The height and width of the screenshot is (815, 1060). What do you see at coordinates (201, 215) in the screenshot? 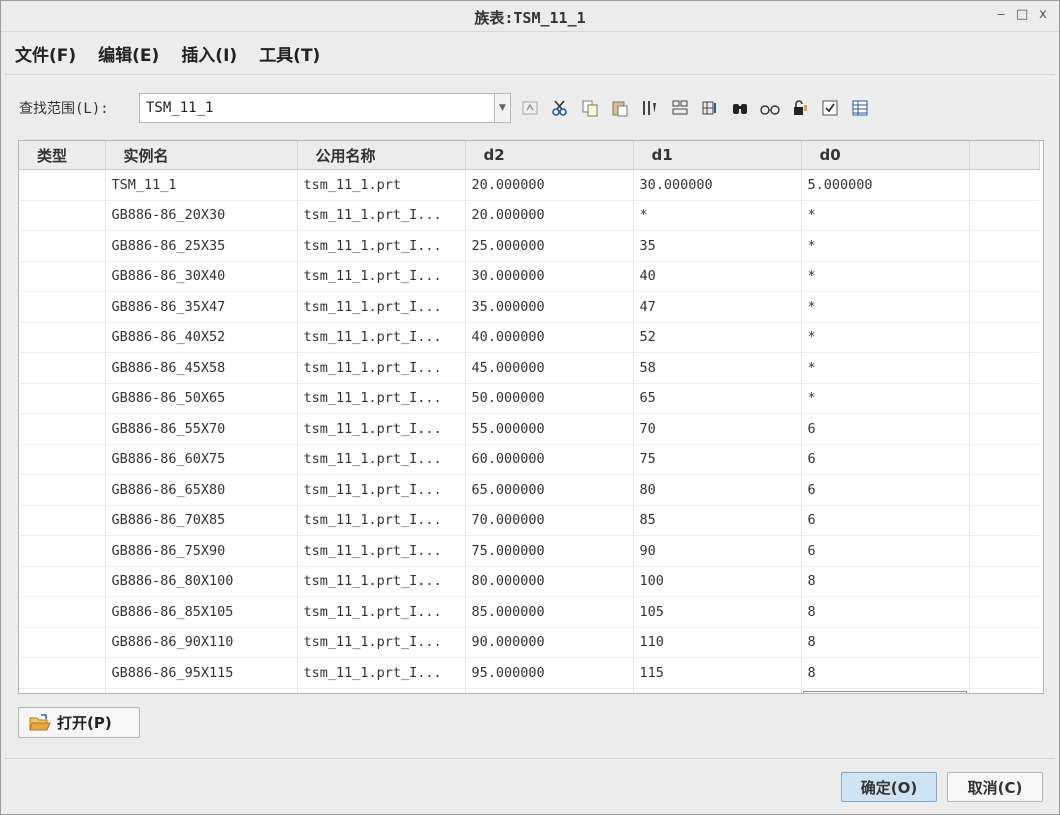
I see `cell-instance-name: GB886-86_20X30` at bounding box center [201, 215].